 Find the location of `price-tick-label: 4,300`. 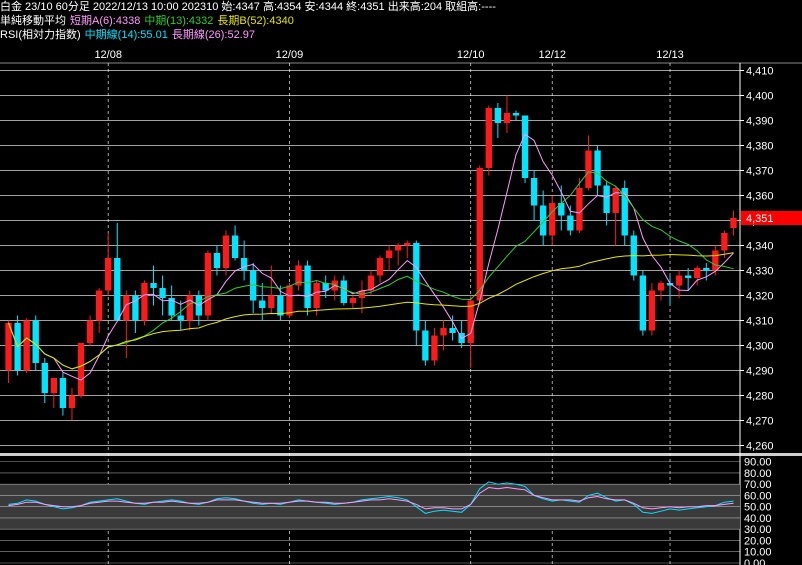

price-tick-label: 4,300 is located at coordinates (760, 347).